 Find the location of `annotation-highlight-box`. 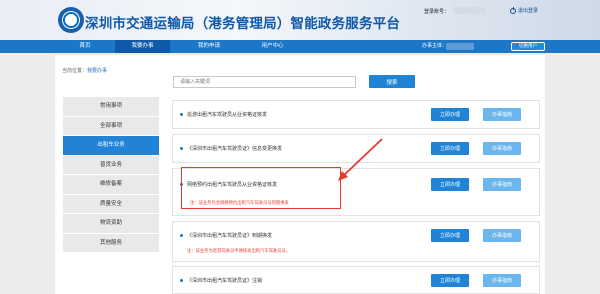

annotation-highlight-box is located at coordinates (261, 188).